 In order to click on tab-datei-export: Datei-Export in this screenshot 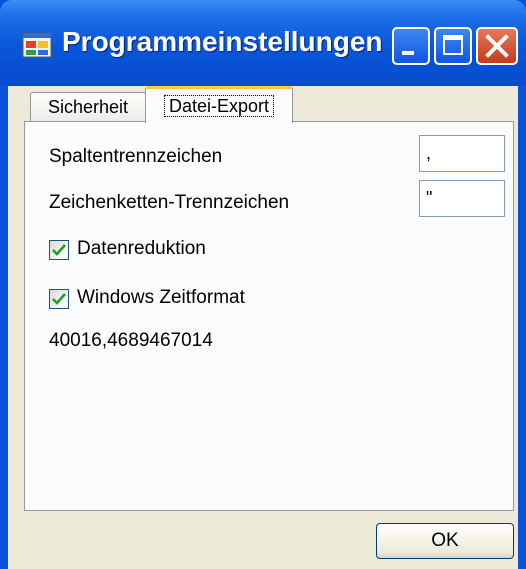, I will do `click(219, 104)`.